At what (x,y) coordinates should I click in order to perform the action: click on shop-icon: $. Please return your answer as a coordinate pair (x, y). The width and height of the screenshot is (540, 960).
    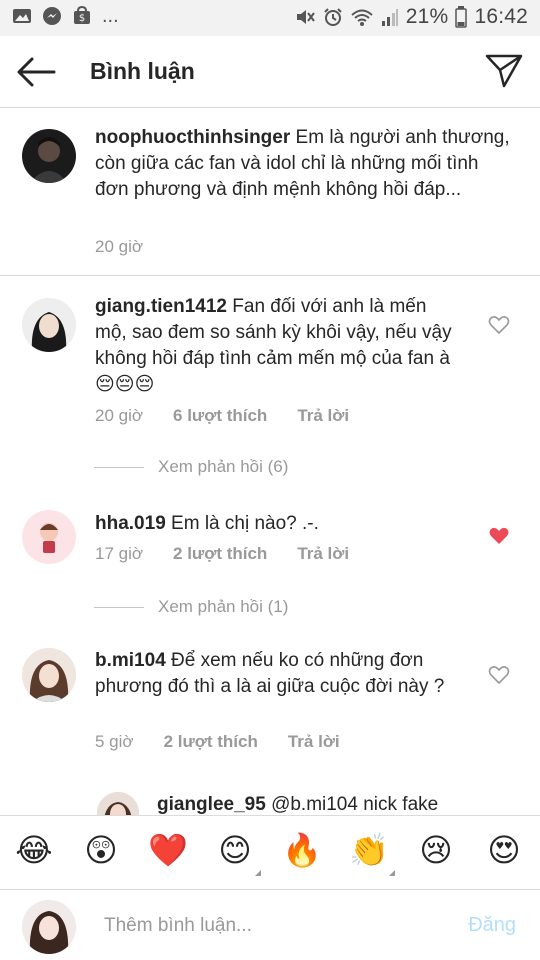
    Looking at the image, I should click on (82, 15).